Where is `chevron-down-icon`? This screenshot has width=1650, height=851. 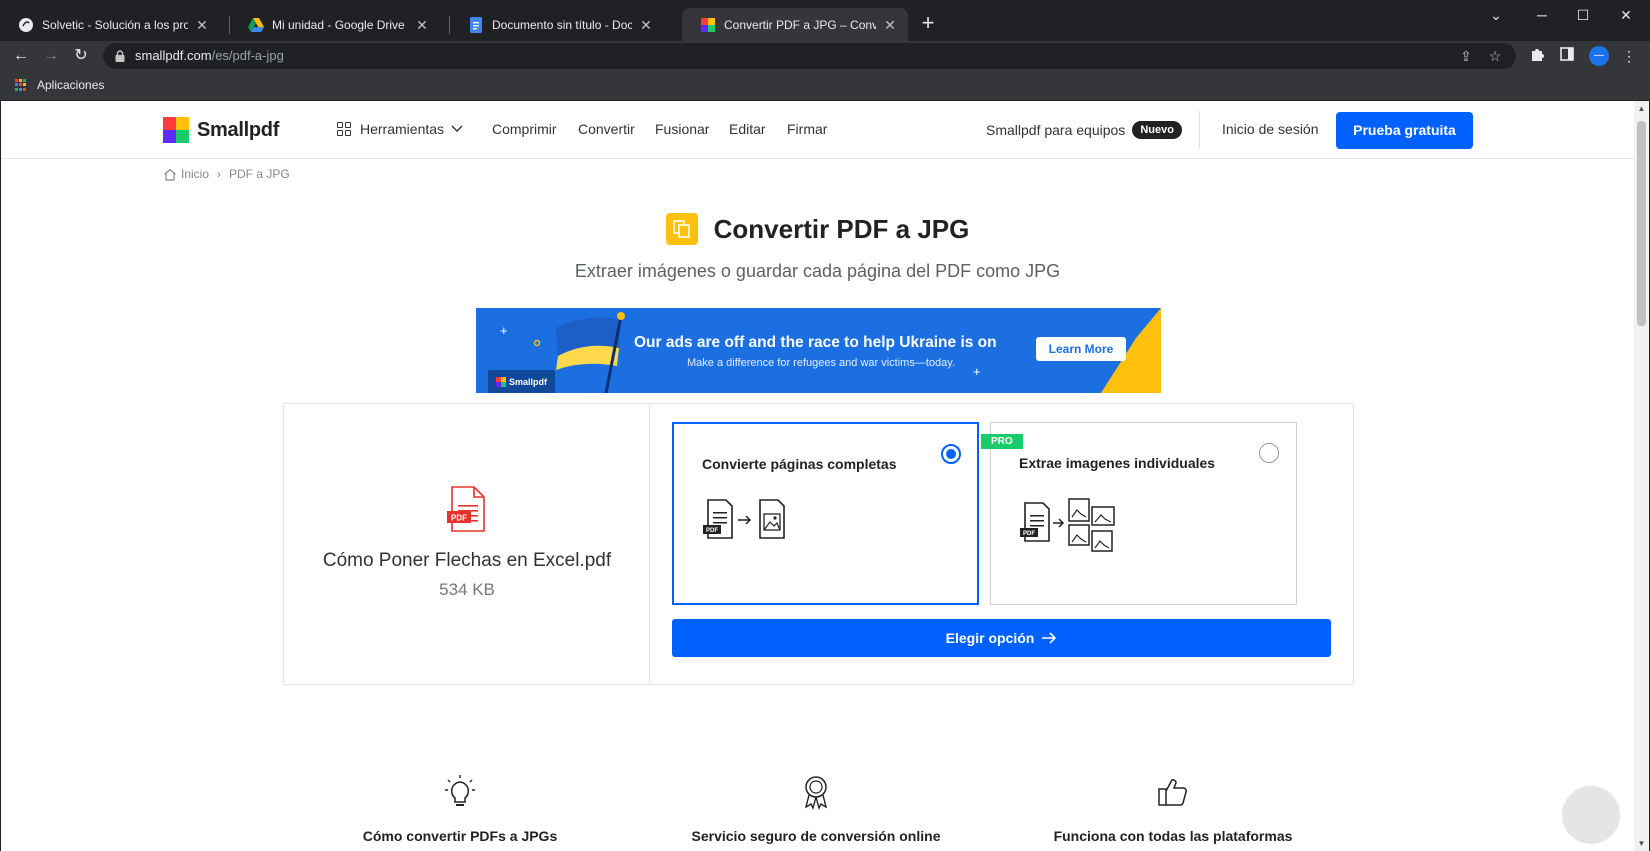 chevron-down-icon is located at coordinates (457, 128).